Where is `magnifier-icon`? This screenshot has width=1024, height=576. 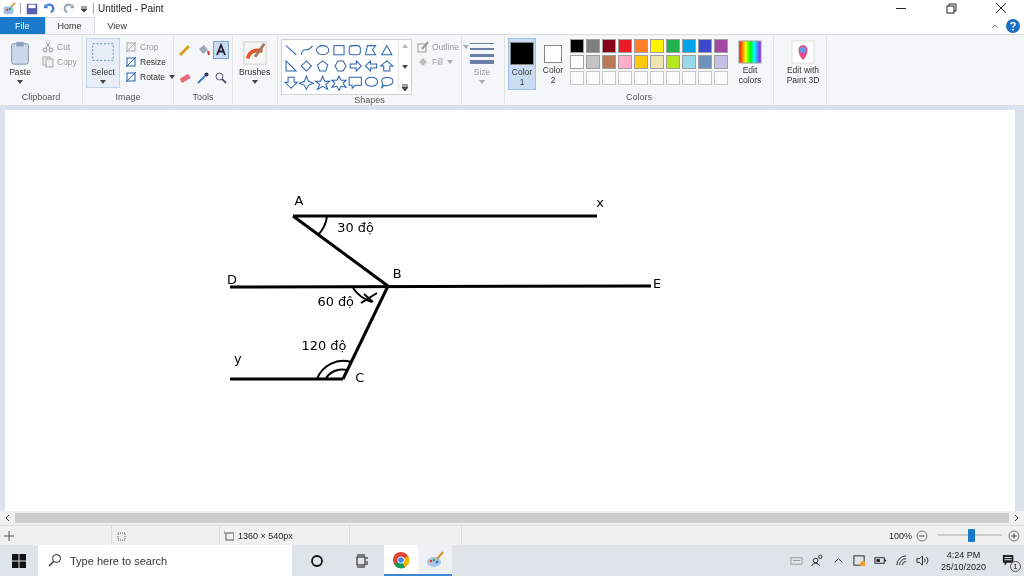 magnifier-icon is located at coordinates (221, 77).